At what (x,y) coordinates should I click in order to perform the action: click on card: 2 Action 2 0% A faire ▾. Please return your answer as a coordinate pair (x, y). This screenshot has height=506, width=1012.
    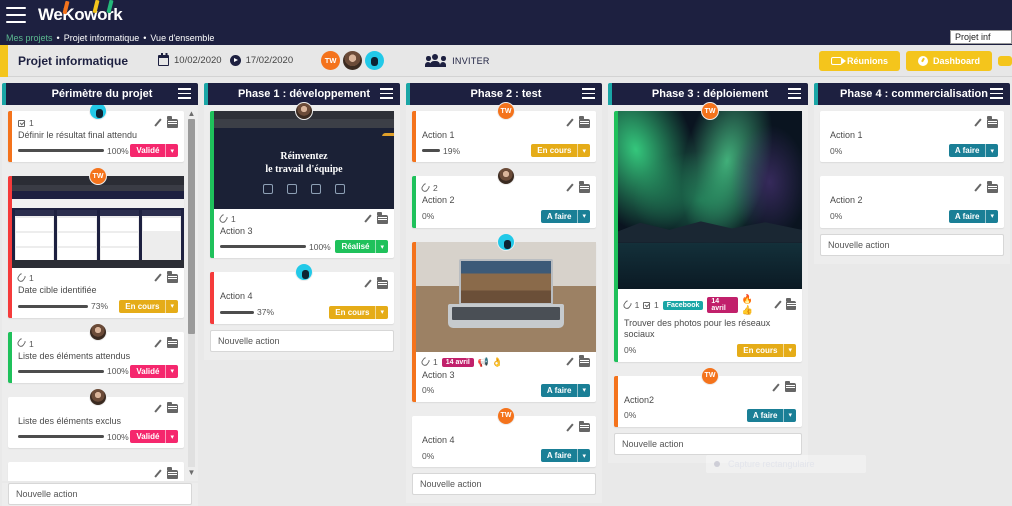
    Looking at the image, I should click on (504, 197).